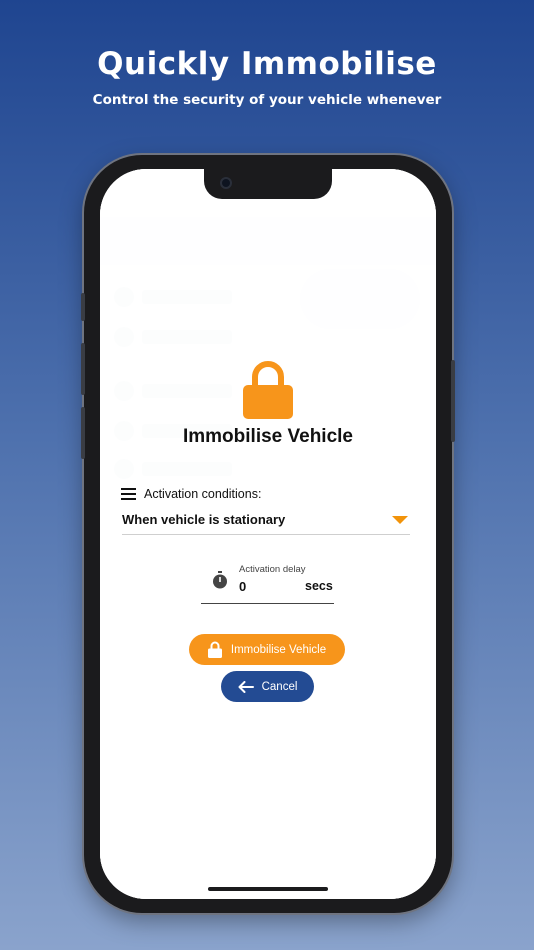  Describe the element at coordinates (242, 586) in the screenshot. I see `activation-delay-input: 0` at that location.